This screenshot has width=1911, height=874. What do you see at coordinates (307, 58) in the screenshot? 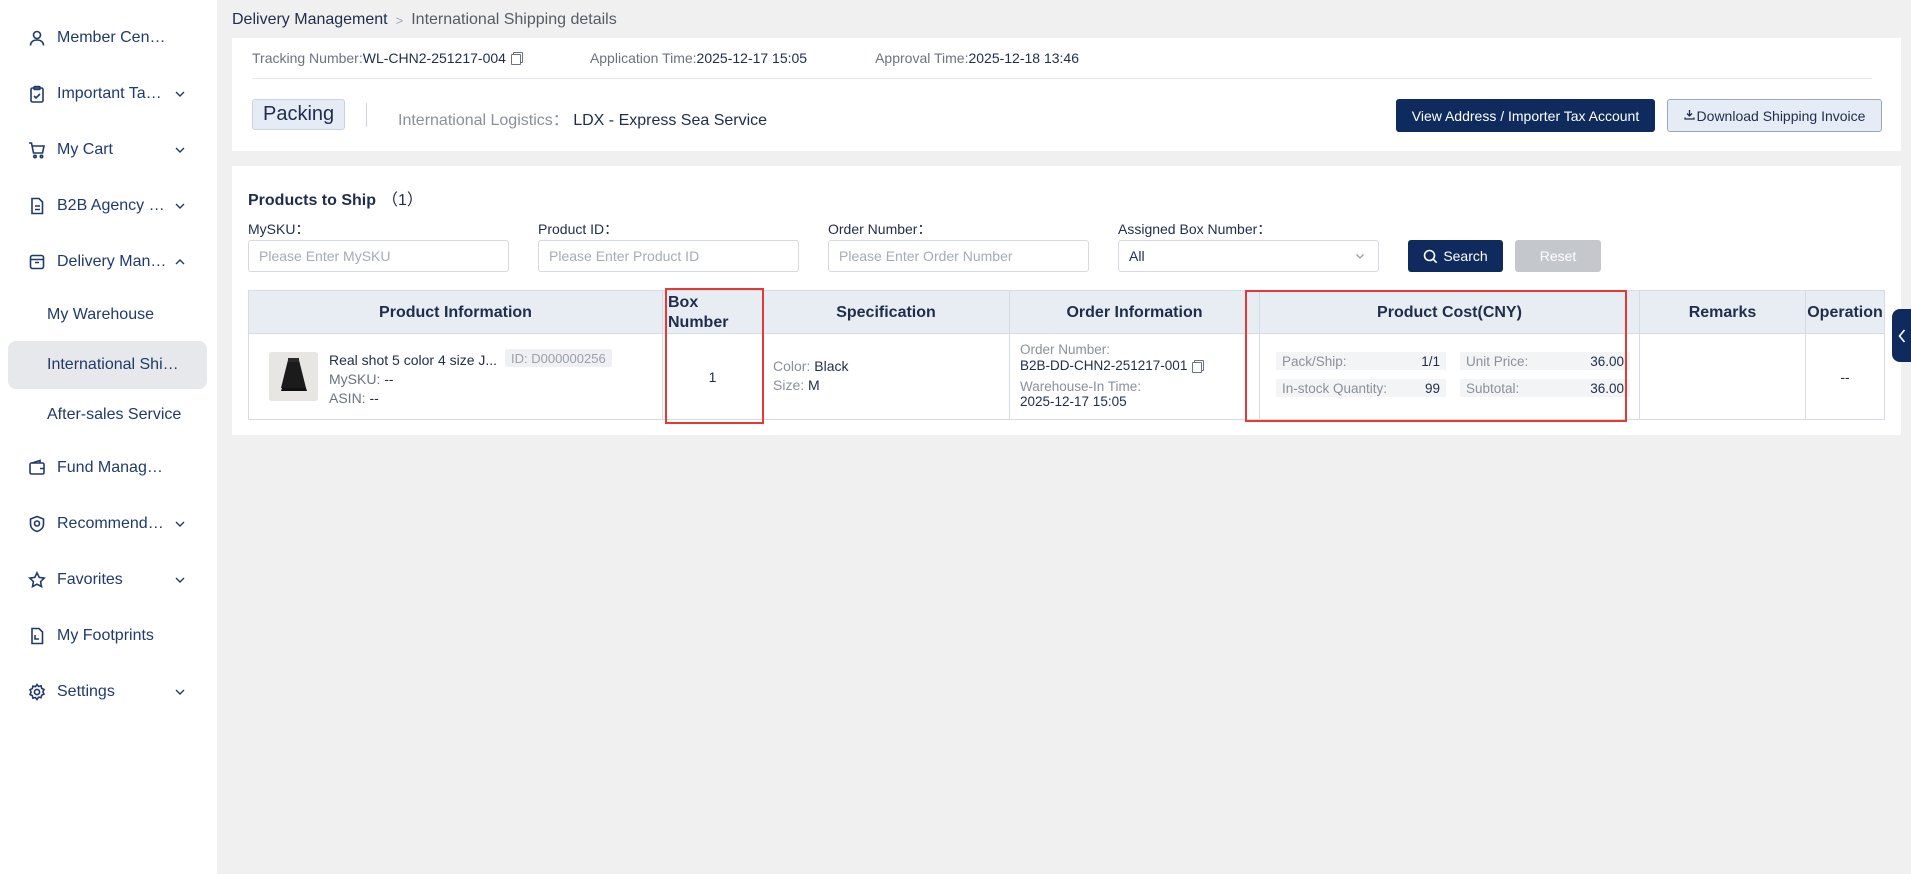
I see `tracking-number-label: Tracking Number:` at bounding box center [307, 58].